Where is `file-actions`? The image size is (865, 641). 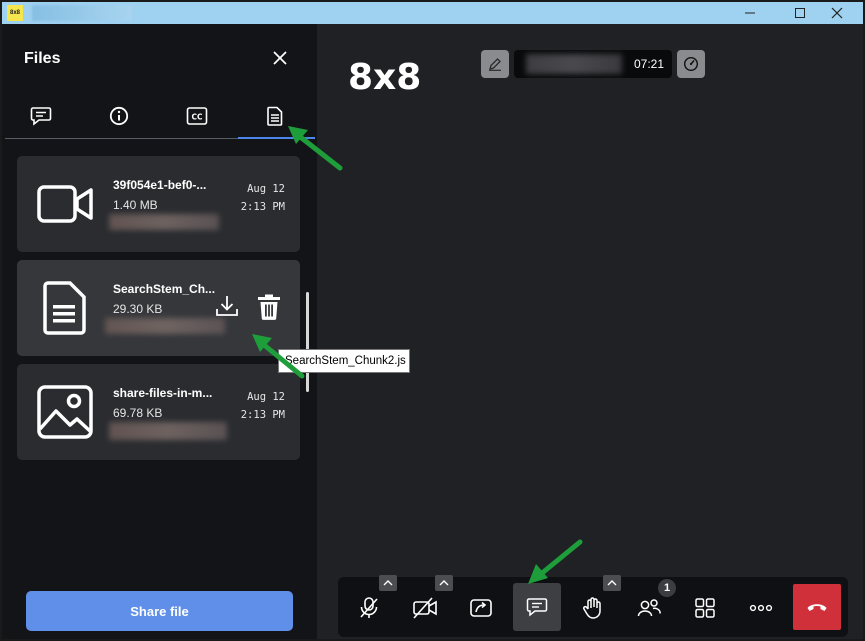
file-actions is located at coordinates (248, 309).